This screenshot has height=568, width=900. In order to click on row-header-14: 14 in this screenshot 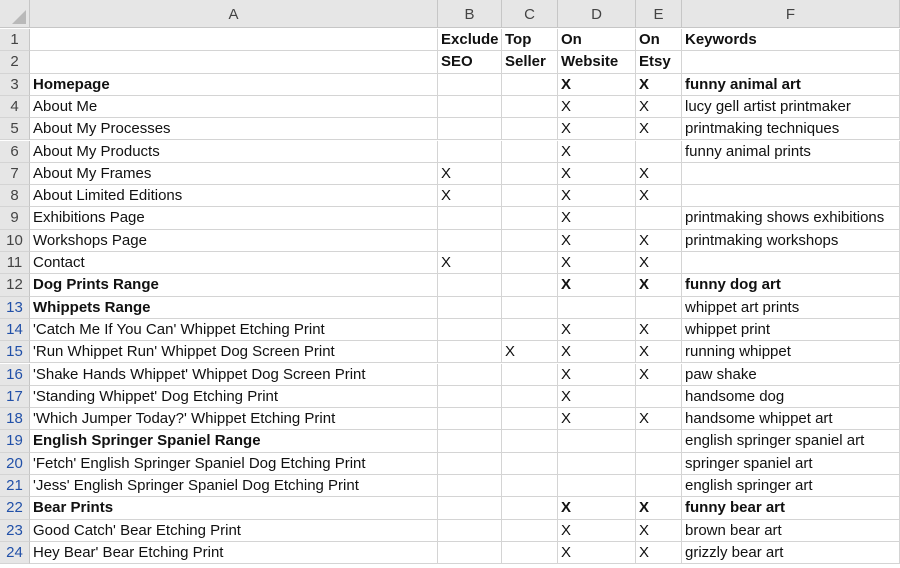, I will do `click(15, 330)`.